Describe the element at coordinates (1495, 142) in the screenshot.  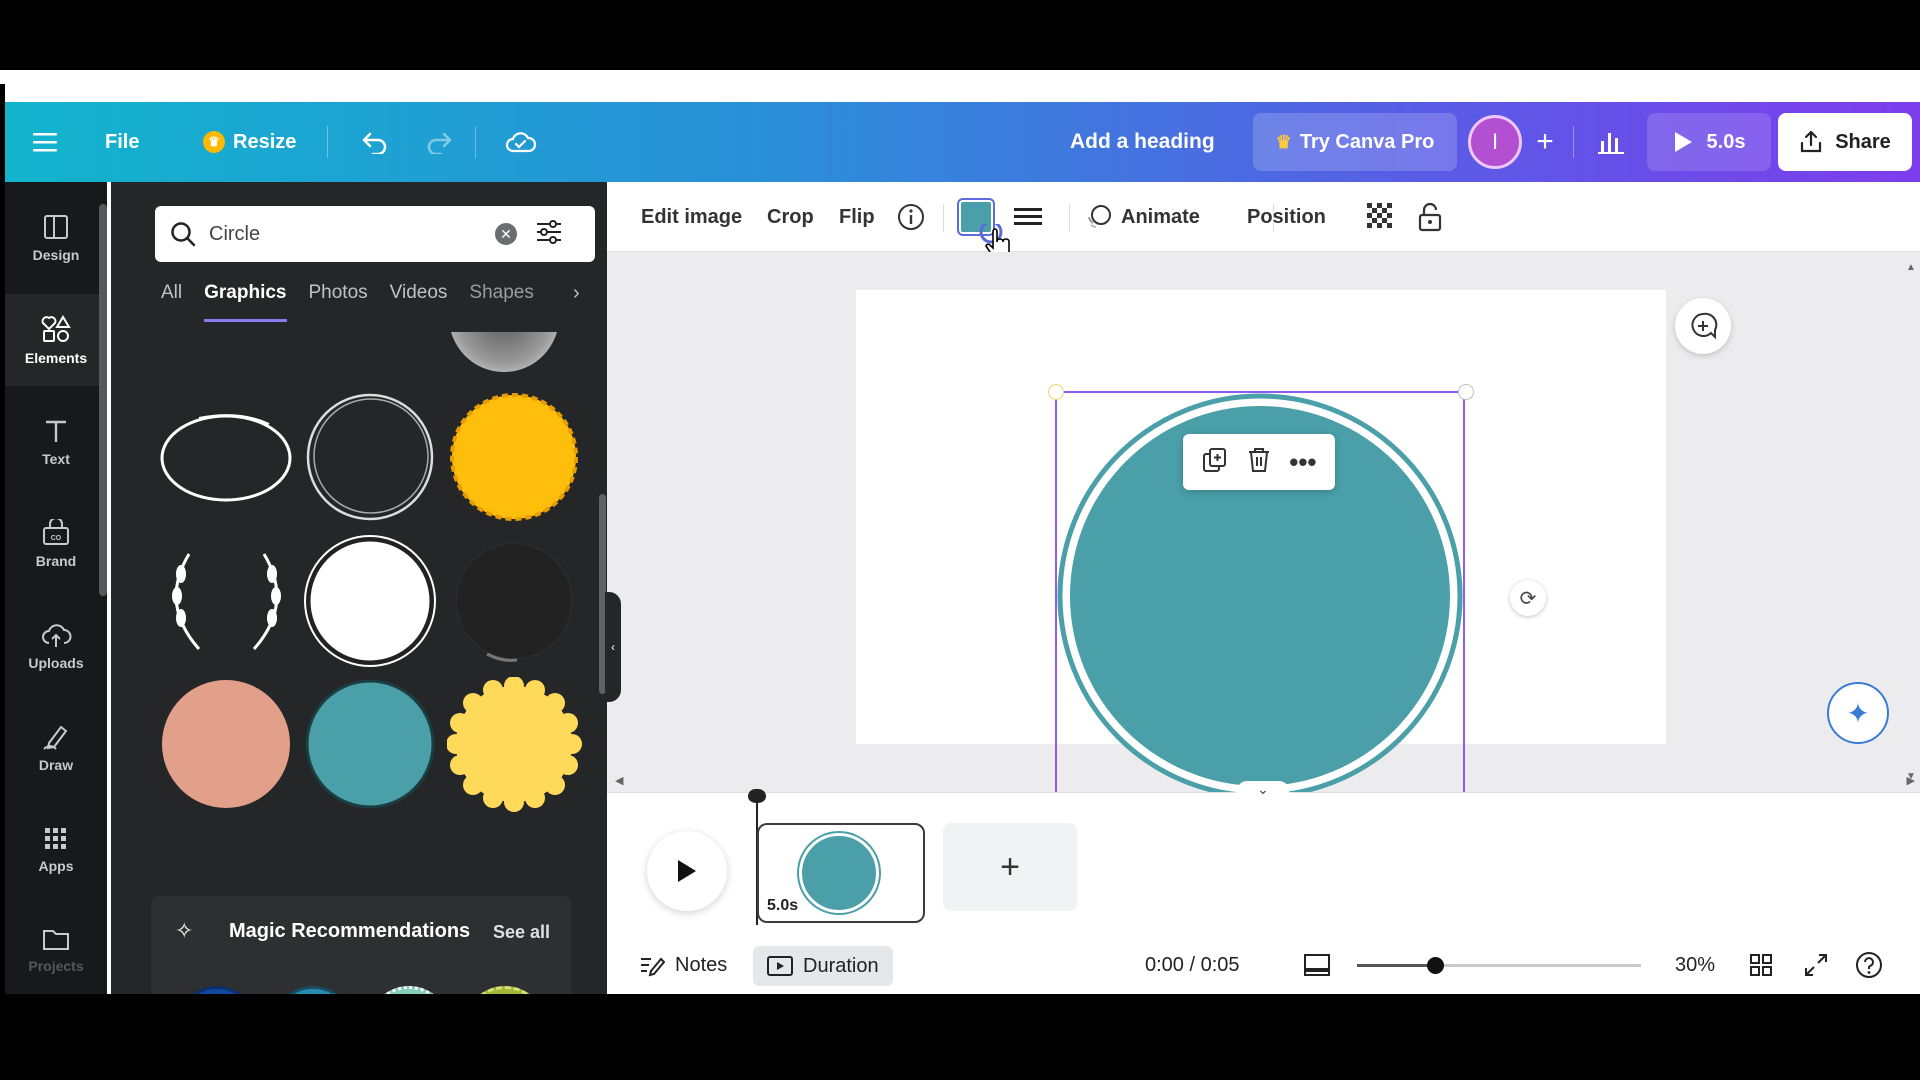
I see `user-avatar: I` at that location.